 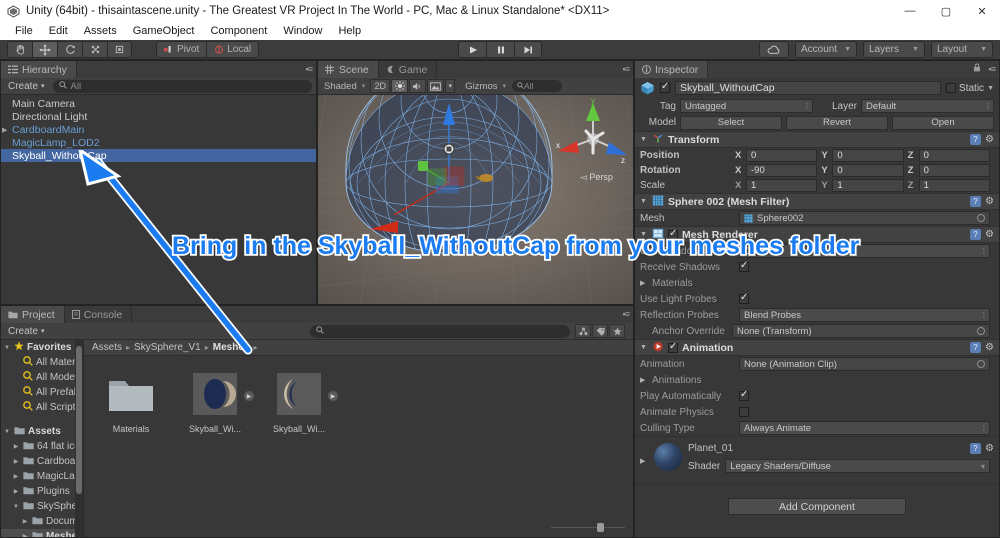 I want to click on menu-gameobject: GameObject, so click(x=164, y=31).